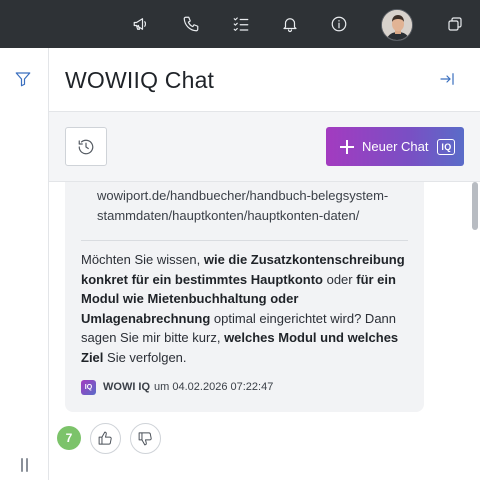 The width and height of the screenshot is (480, 480). What do you see at coordinates (191, 24) in the screenshot?
I see `phone-icon` at bounding box center [191, 24].